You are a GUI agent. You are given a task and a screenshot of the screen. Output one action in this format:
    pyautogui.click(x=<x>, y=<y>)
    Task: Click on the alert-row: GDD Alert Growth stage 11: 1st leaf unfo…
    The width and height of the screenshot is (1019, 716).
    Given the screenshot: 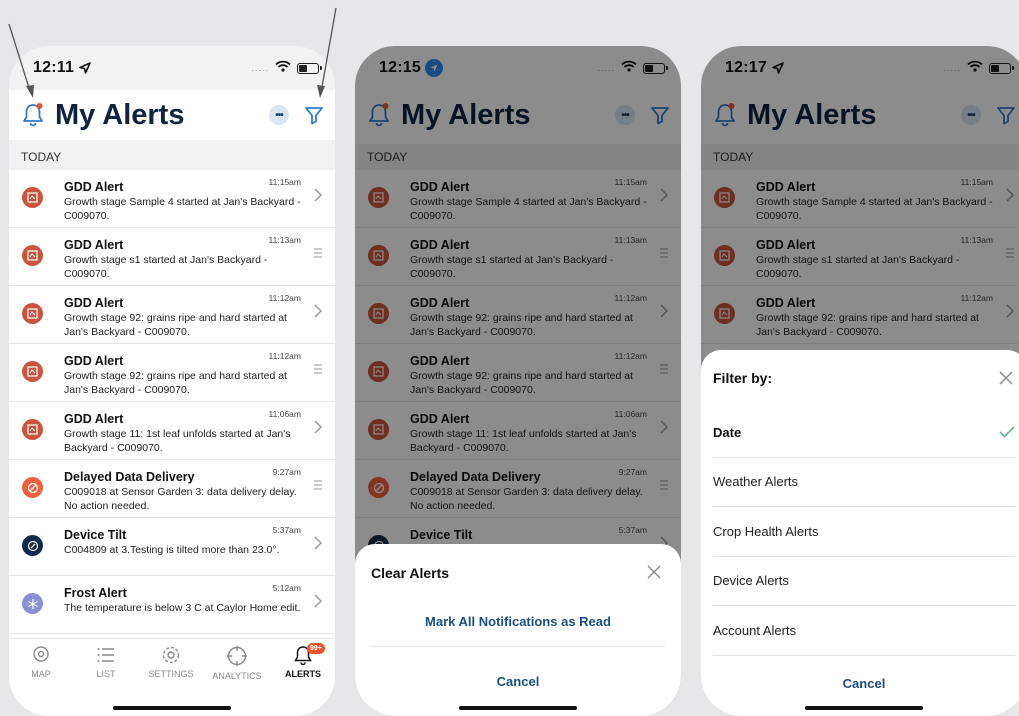 What is the action you would take?
    pyautogui.click(x=172, y=431)
    